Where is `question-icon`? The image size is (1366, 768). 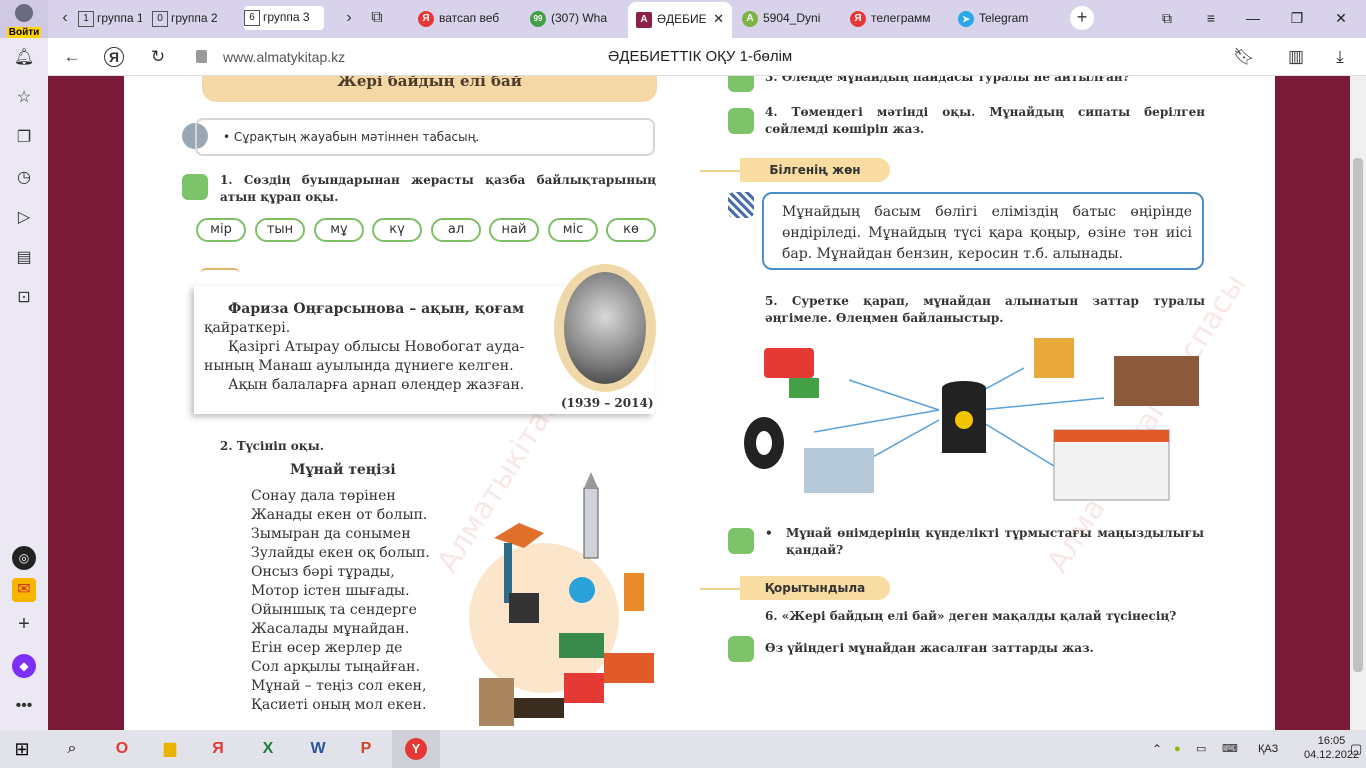
question-icon is located at coordinates (741, 84).